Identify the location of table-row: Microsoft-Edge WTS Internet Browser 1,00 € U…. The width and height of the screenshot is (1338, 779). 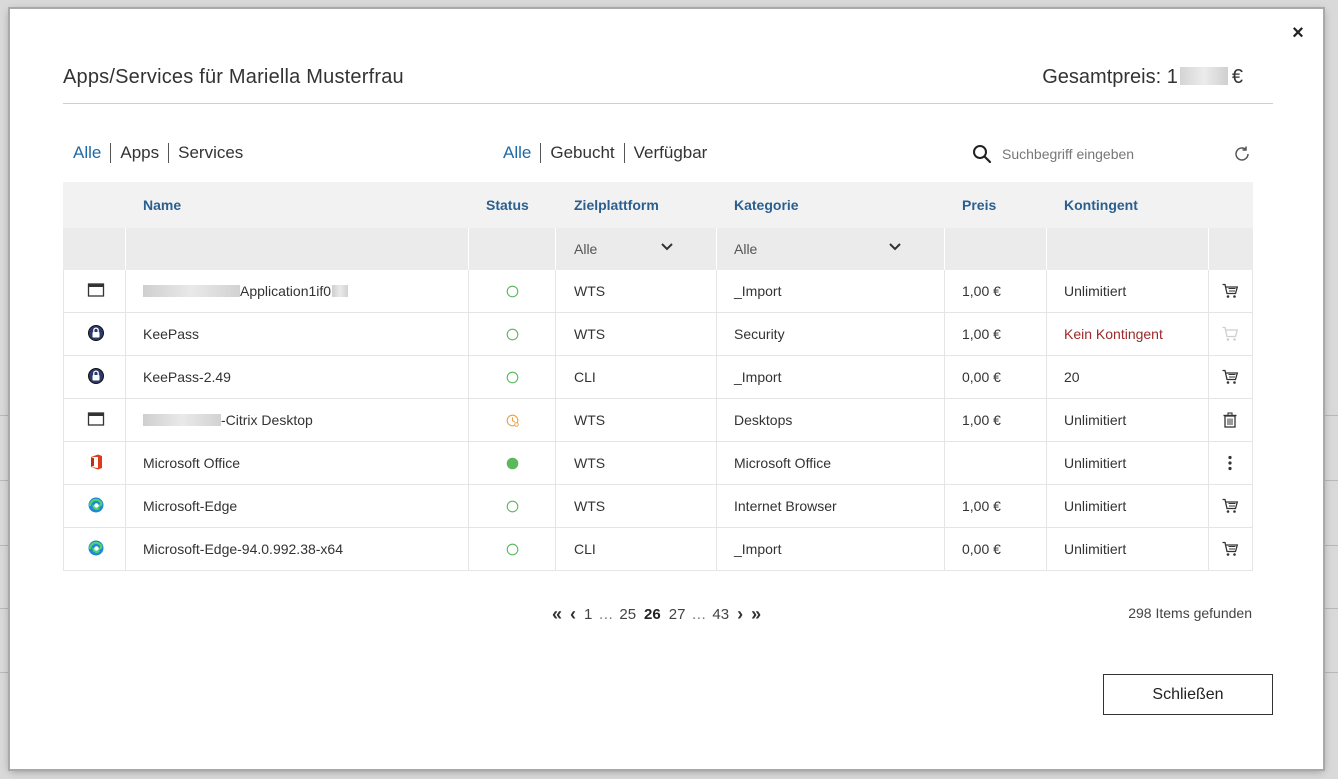
(658, 506).